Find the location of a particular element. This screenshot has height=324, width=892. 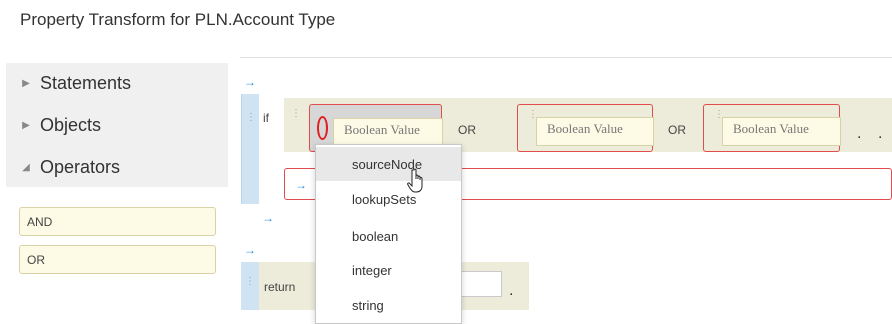

selected-handle-highlight is located at coordinates (322, 128).